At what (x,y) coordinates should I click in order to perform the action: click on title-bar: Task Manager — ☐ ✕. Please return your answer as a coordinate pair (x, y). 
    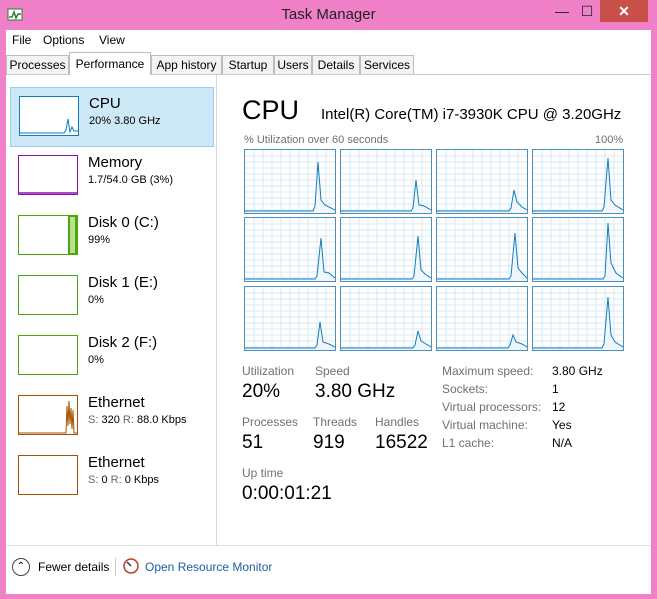
    Looking at the image, I should click on (328, 15).